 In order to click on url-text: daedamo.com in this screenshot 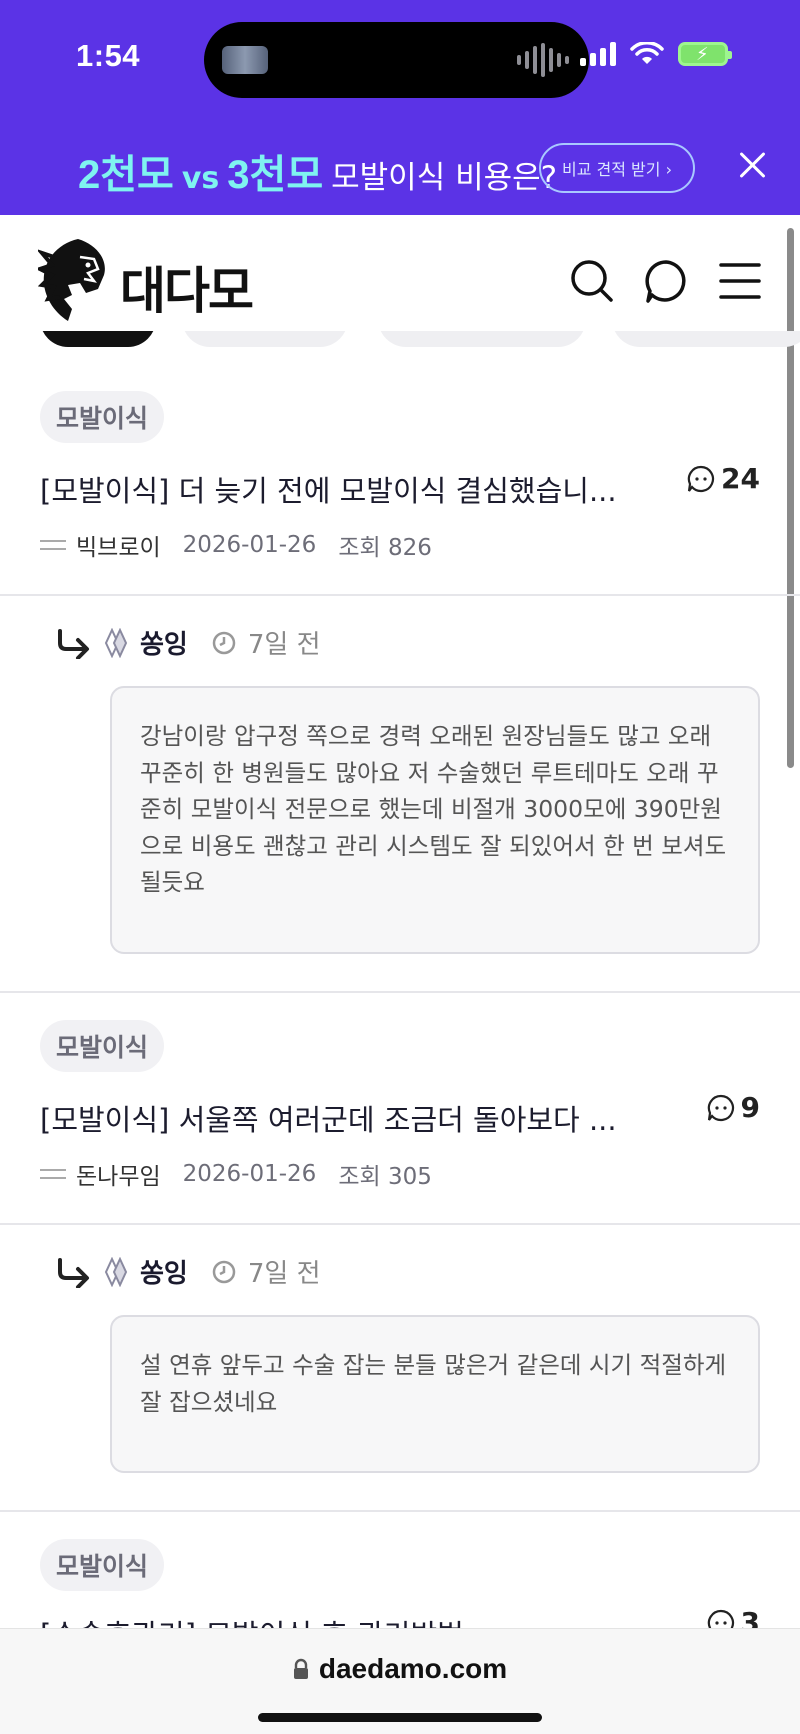, I will do `click(413, 1668)`.